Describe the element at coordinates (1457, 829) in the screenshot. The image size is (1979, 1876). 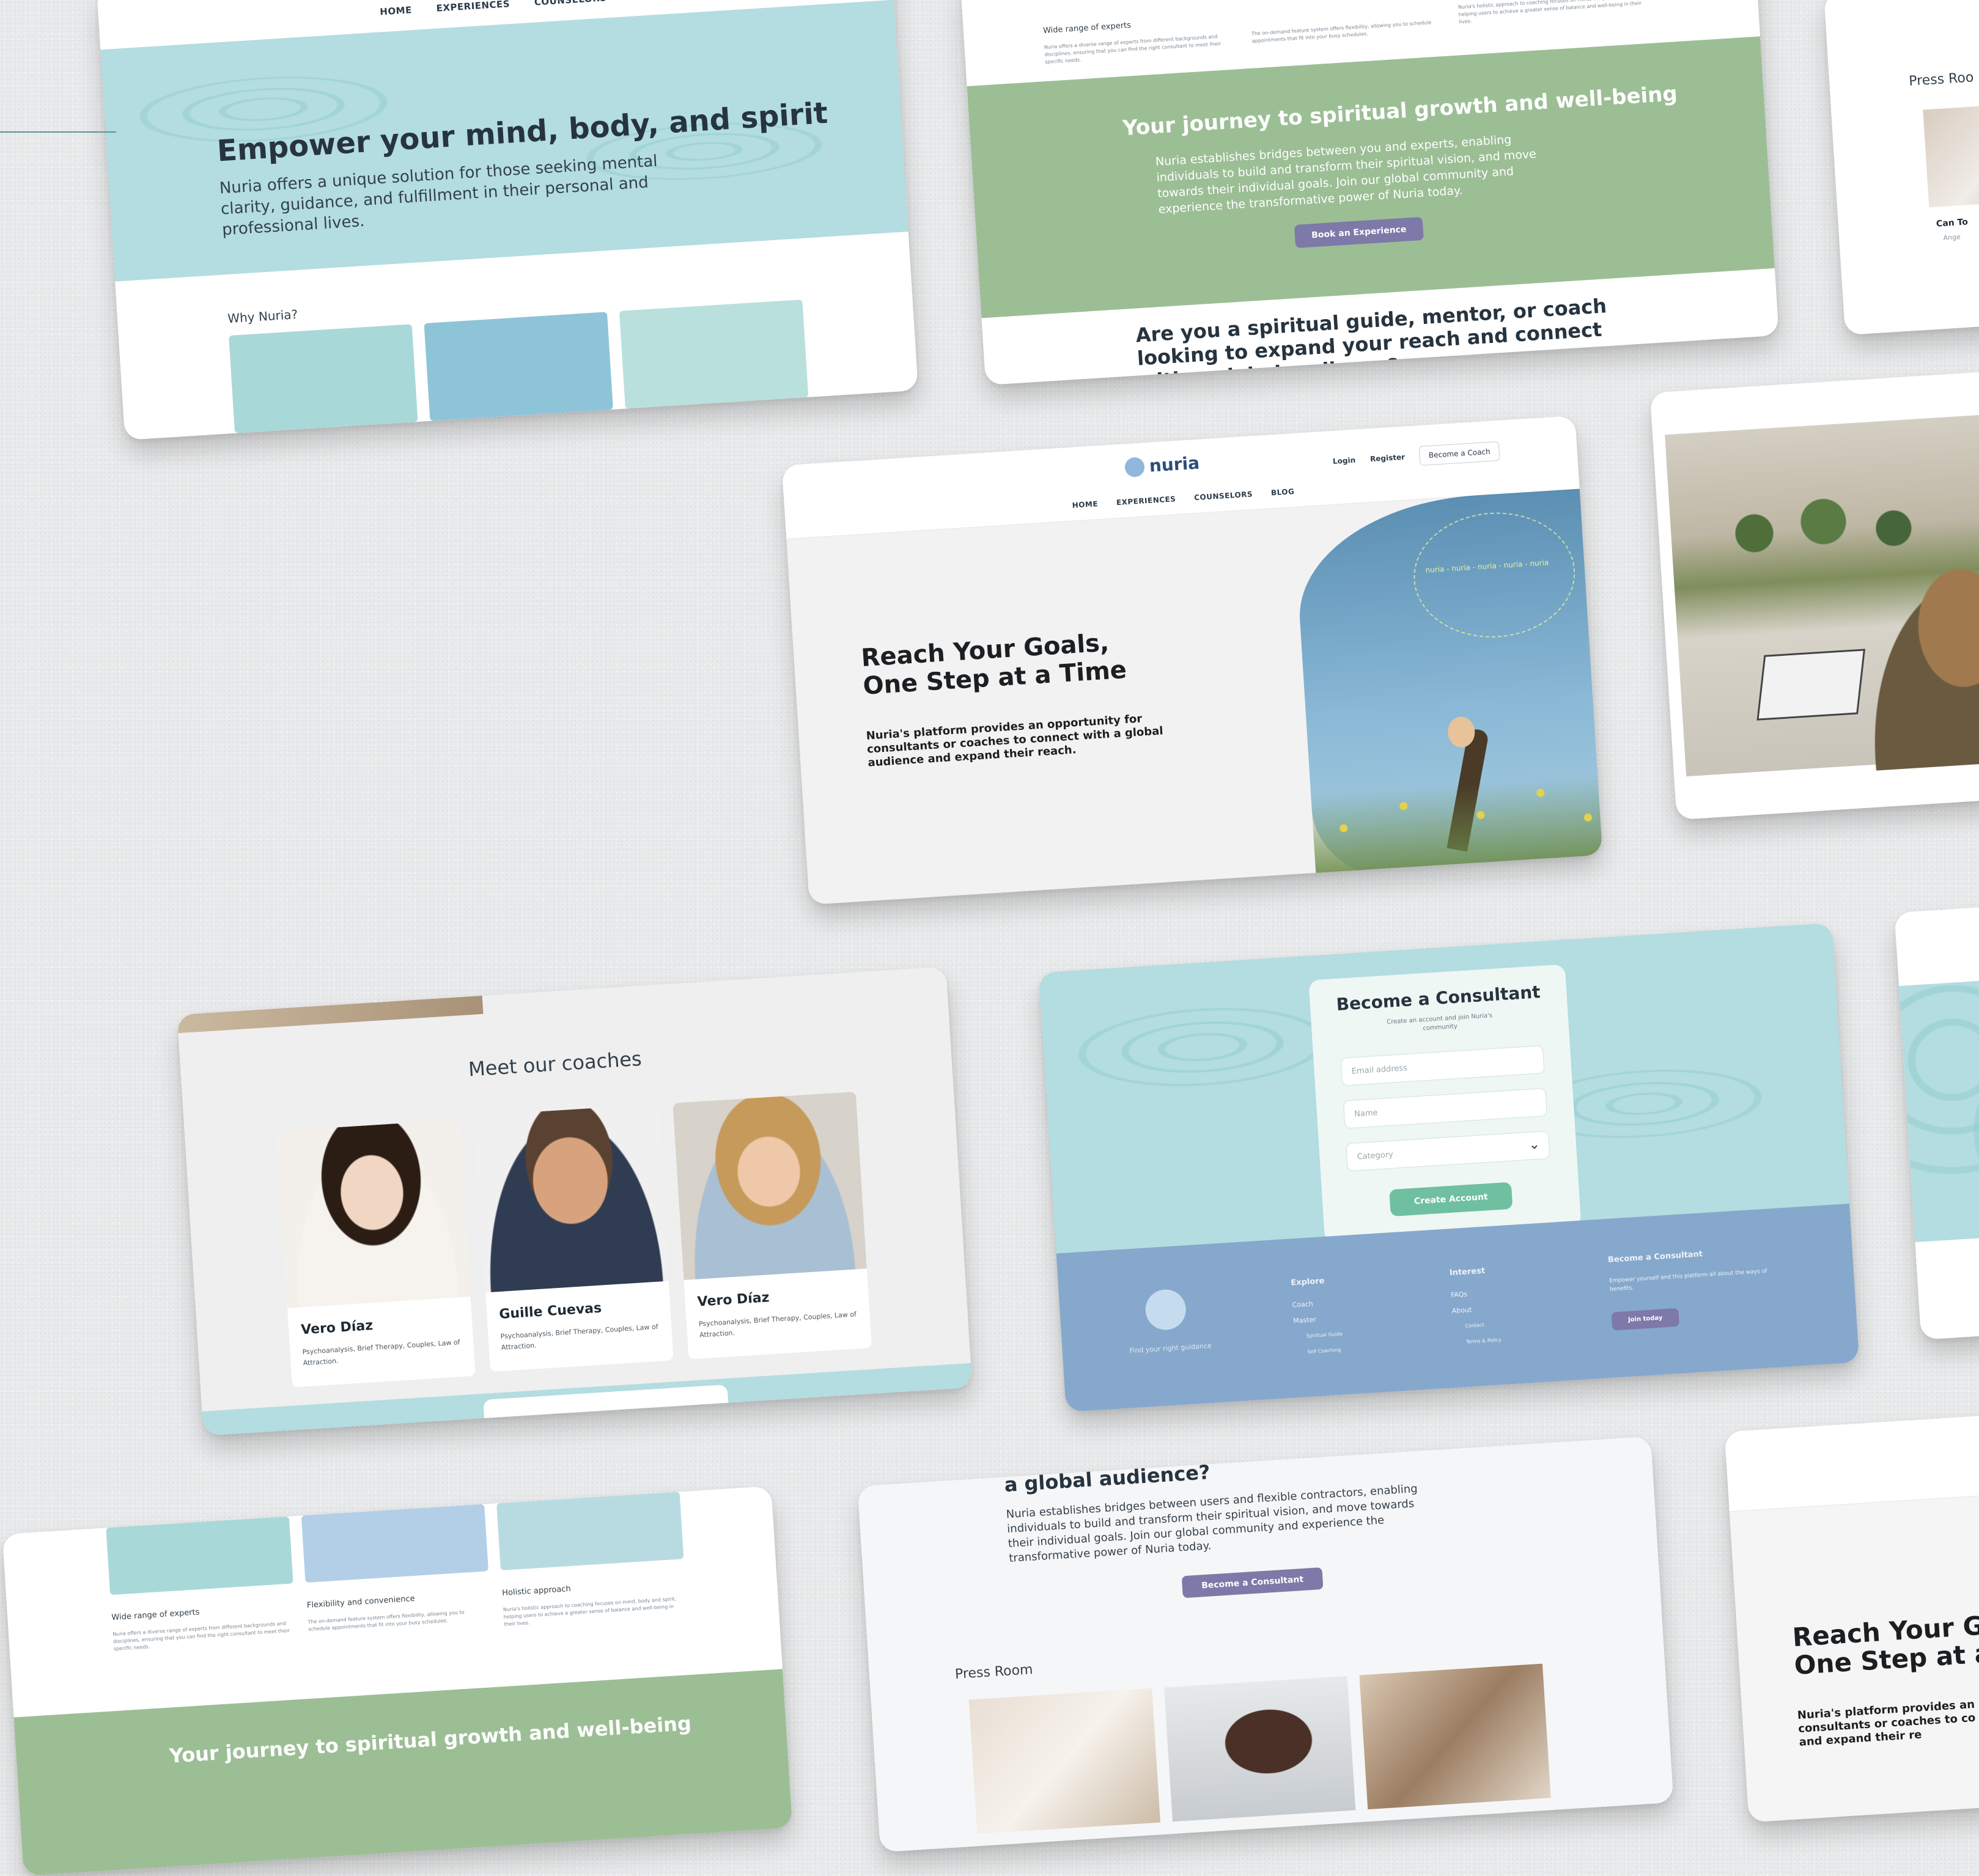
I see `yellow-flowers` at that location.